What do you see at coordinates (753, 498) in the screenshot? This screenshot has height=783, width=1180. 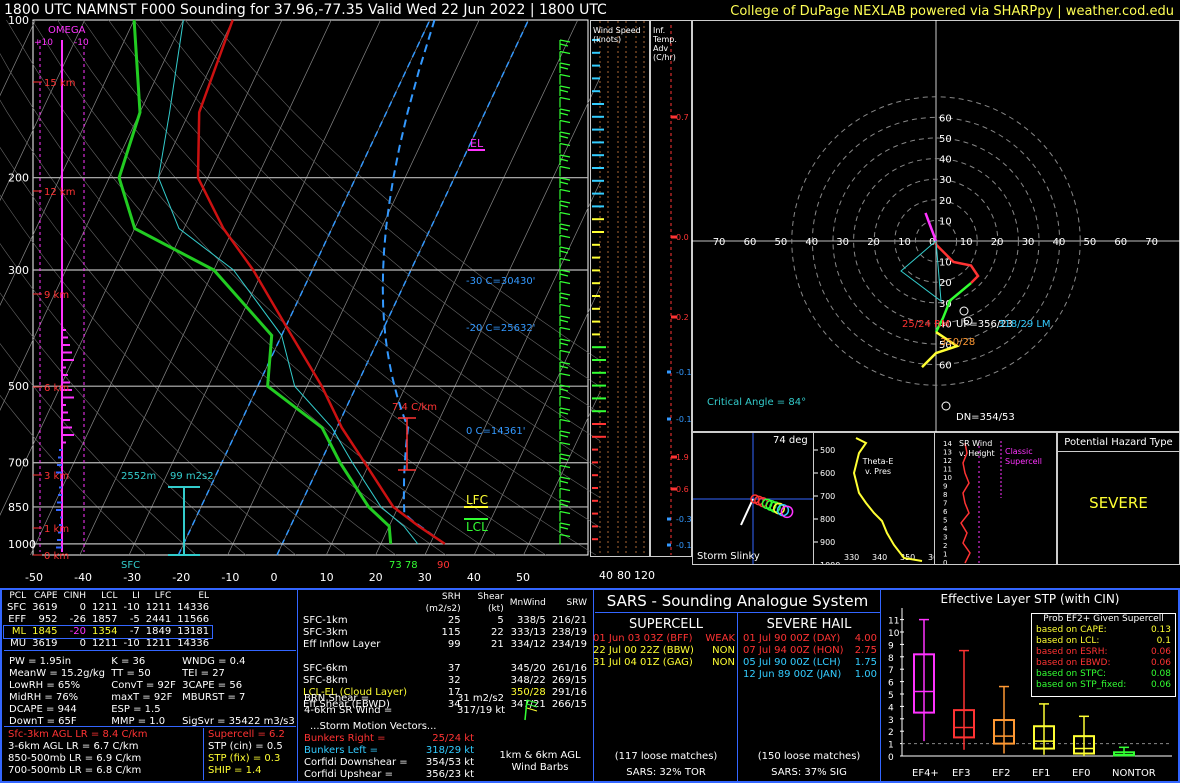 I see `storm-slinky-panel: 74 deg Storm Slinky` at bounding box center [753, 498].